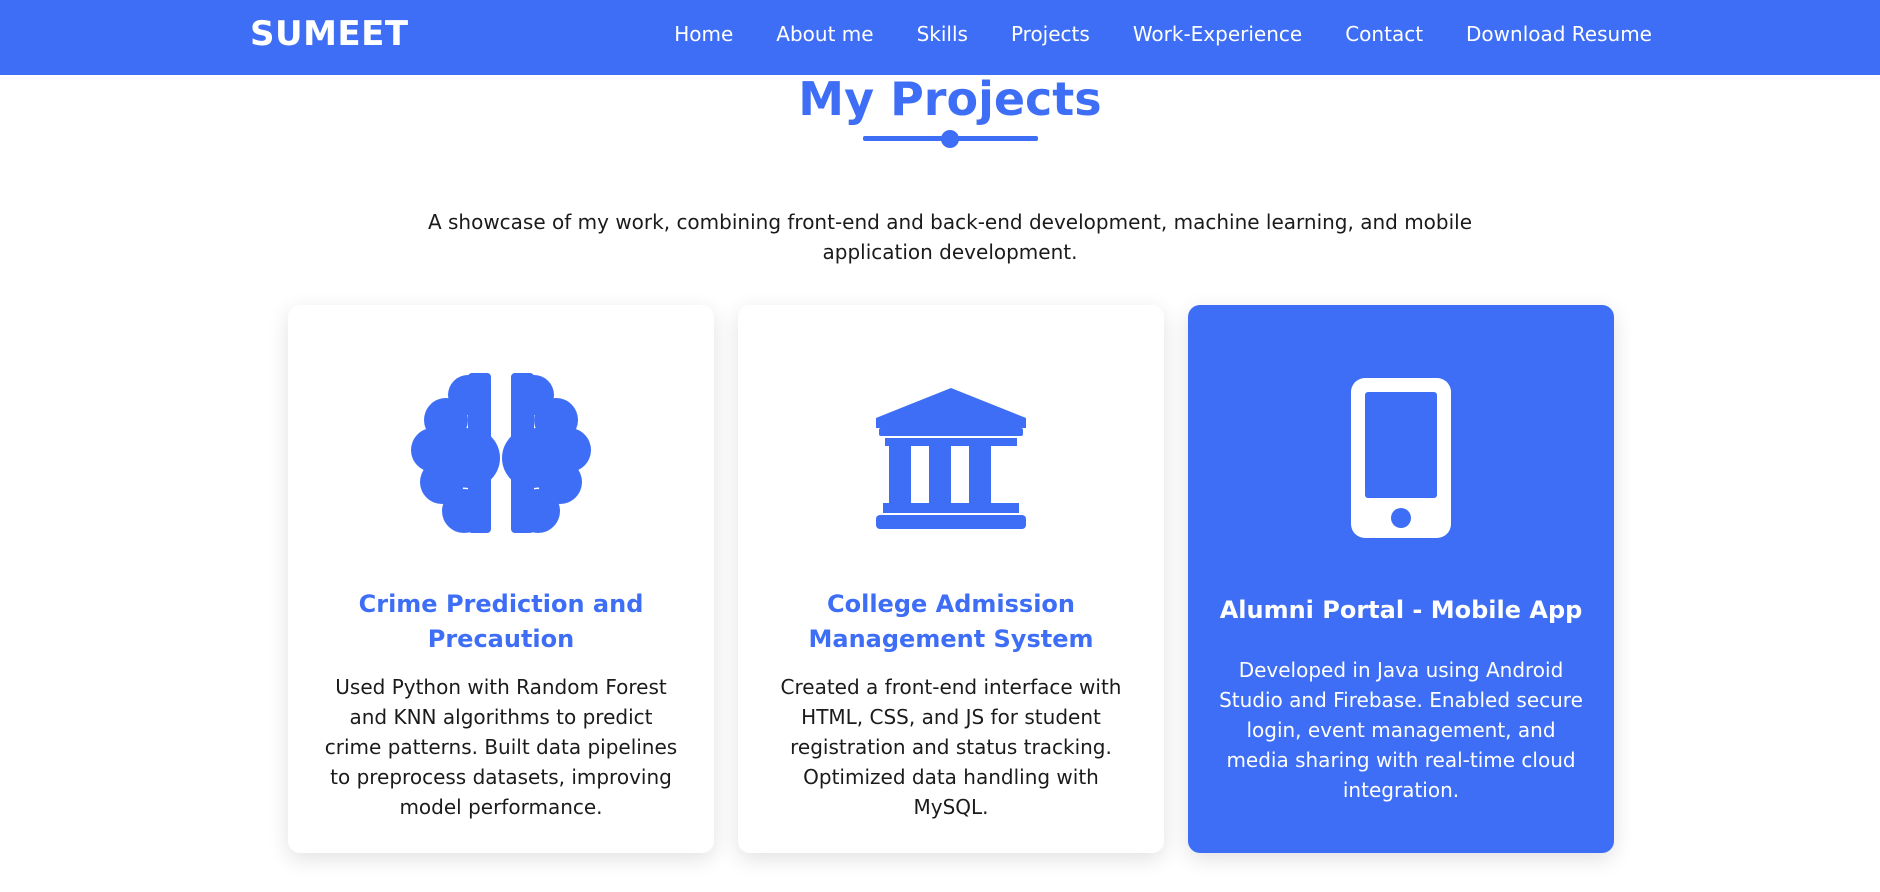 The height and width of the screenshot is (892, 1880). What do you see at coordinates (1384, 34) in the screenshot?
I see `nav-link-contact: Contact` at bounding box center [1384, 34].